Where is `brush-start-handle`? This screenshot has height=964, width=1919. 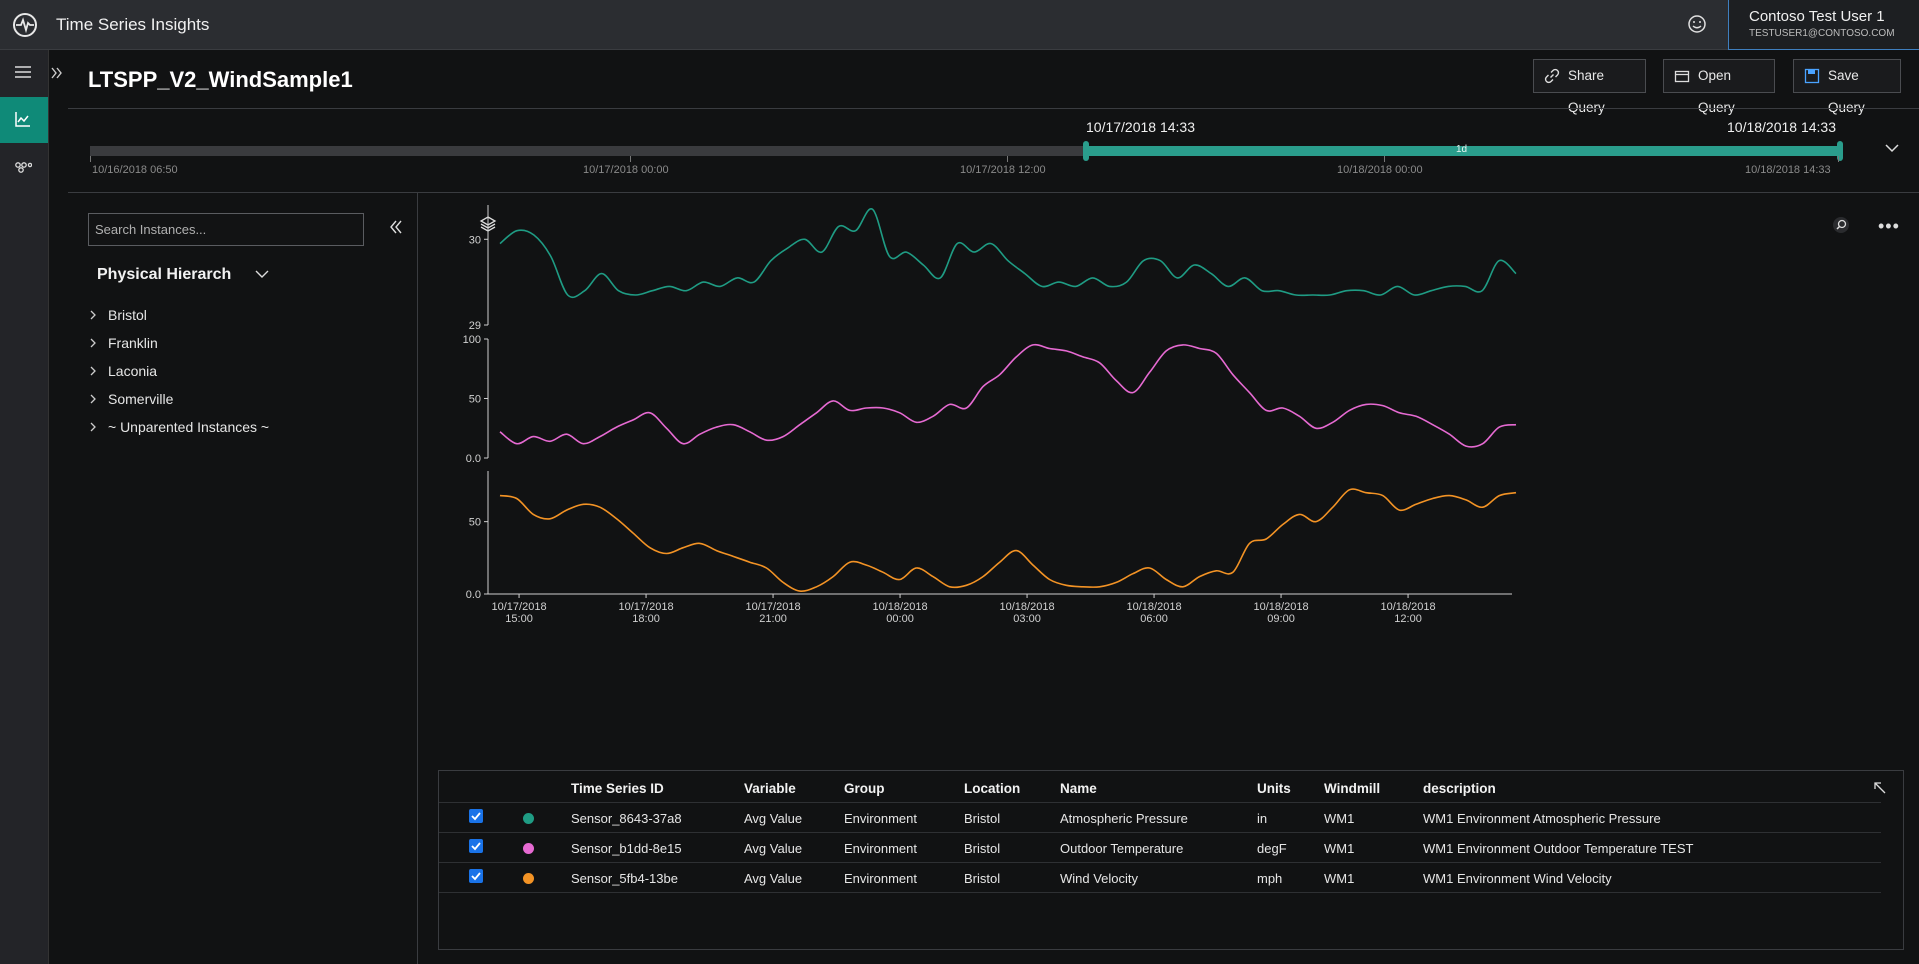
brush-start-handle is located at coordinates (1086, 151).